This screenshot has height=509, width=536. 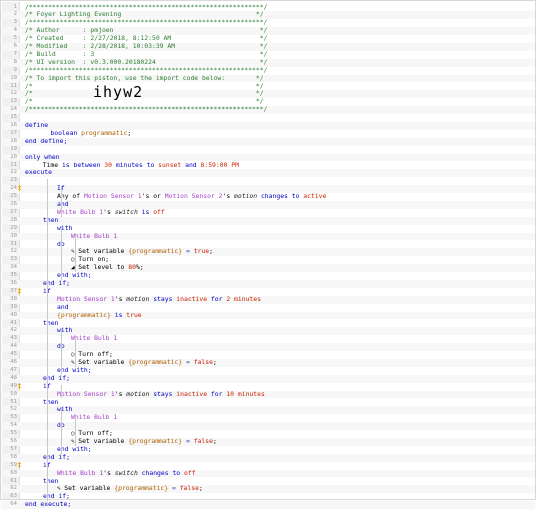 I want to click on code-token: sunset, so click(x=170, y=164).